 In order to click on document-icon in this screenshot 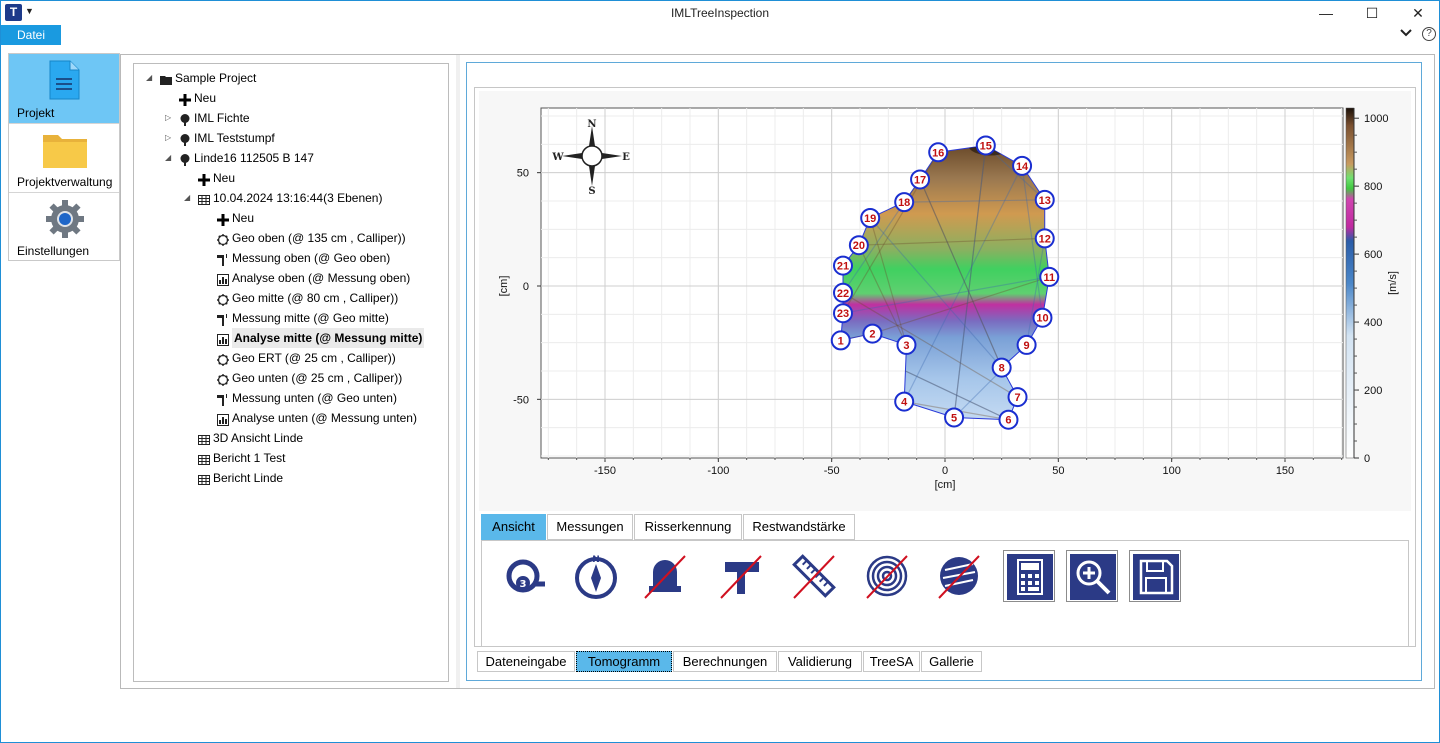, I will do `click(64, 80)`.